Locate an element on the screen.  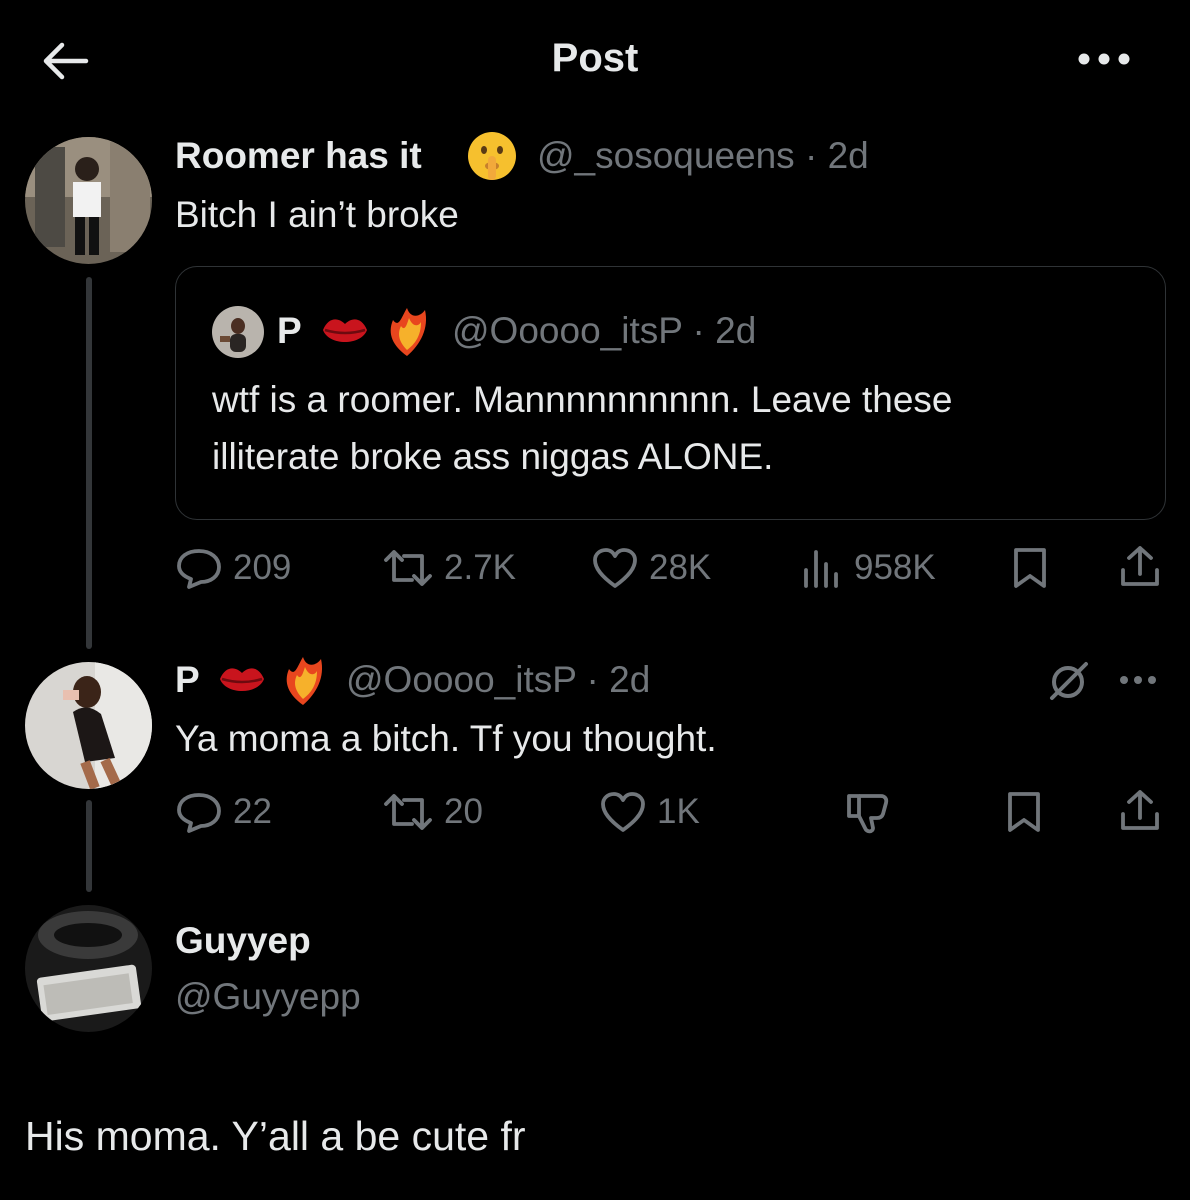
shush-emoji-icon is located at coordinates (492, 156).